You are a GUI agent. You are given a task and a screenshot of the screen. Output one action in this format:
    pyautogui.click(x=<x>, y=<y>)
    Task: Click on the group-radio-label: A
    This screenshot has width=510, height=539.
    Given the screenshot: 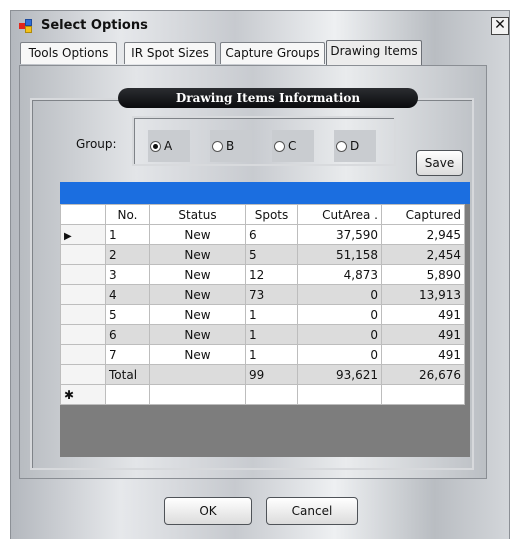 What is the action you would take?
    pyautogui.click(x=168, y=146)
    